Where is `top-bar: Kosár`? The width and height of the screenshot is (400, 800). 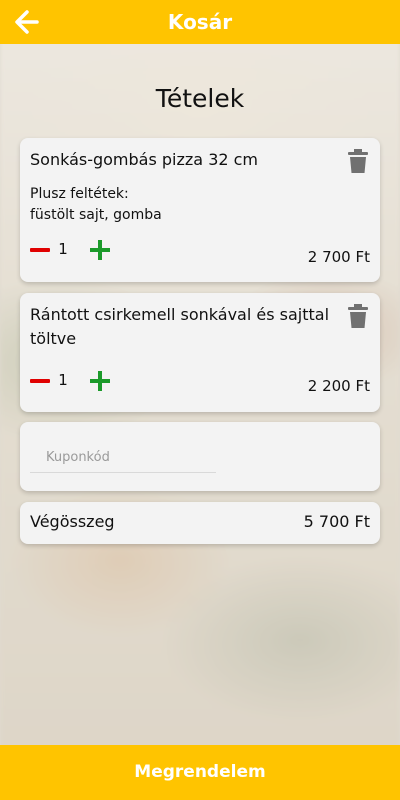 top-bar: Kosár is located at coordinates (200, 22).